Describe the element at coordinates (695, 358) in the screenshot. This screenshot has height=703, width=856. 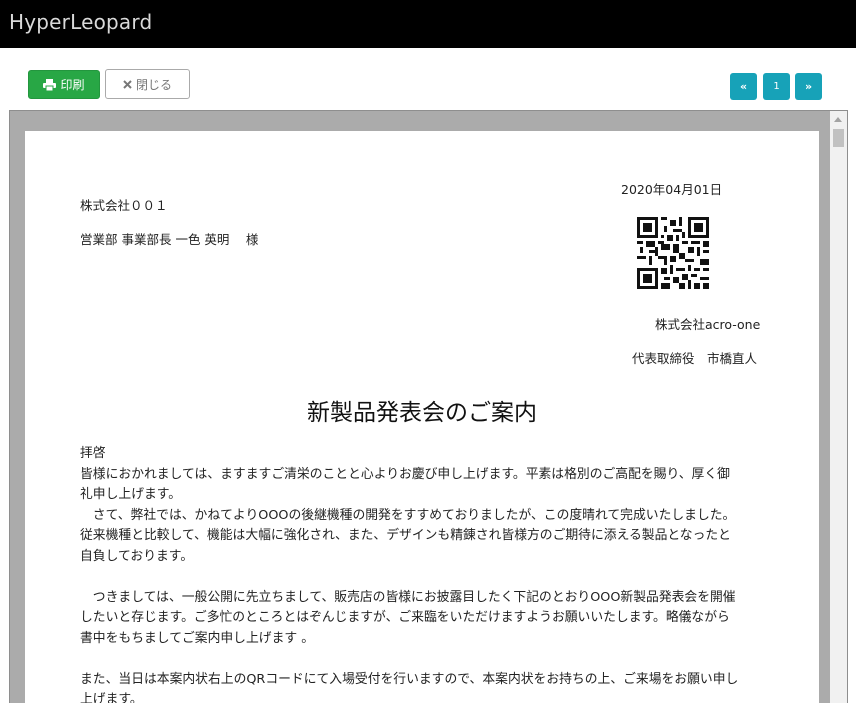
I see `sender-person: 代表取締役 市橋直人` at that location.